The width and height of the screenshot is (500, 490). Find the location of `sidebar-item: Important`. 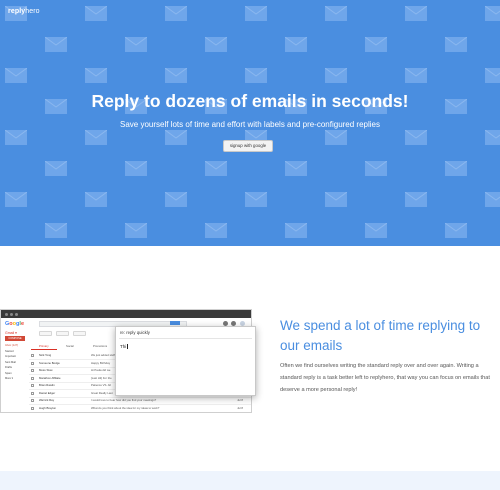

sidebar-item: Important is located at coordinates (10, 356).